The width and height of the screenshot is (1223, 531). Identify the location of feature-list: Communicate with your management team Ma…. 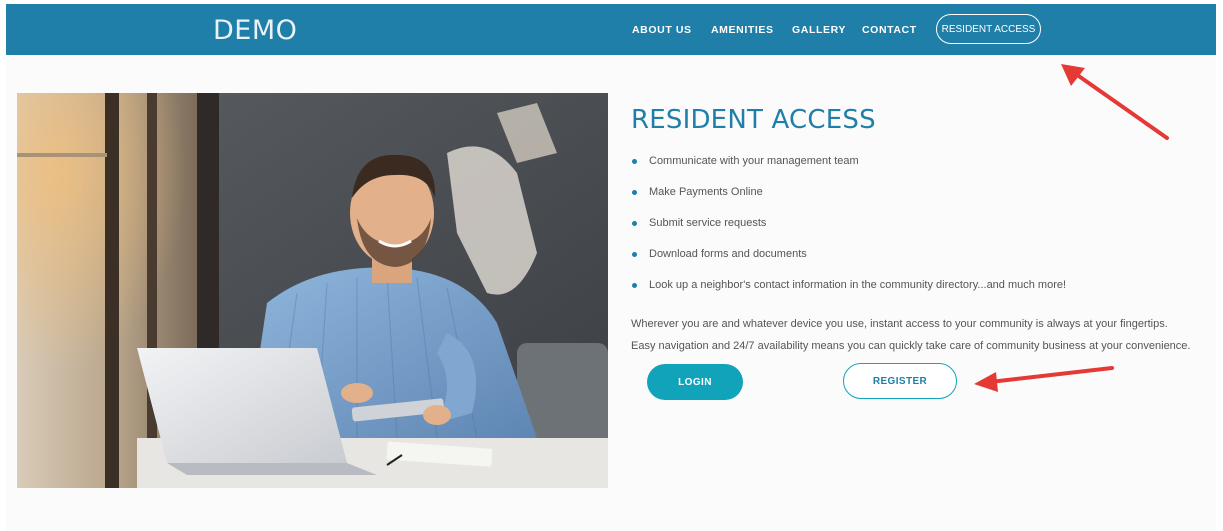
(848, 231).